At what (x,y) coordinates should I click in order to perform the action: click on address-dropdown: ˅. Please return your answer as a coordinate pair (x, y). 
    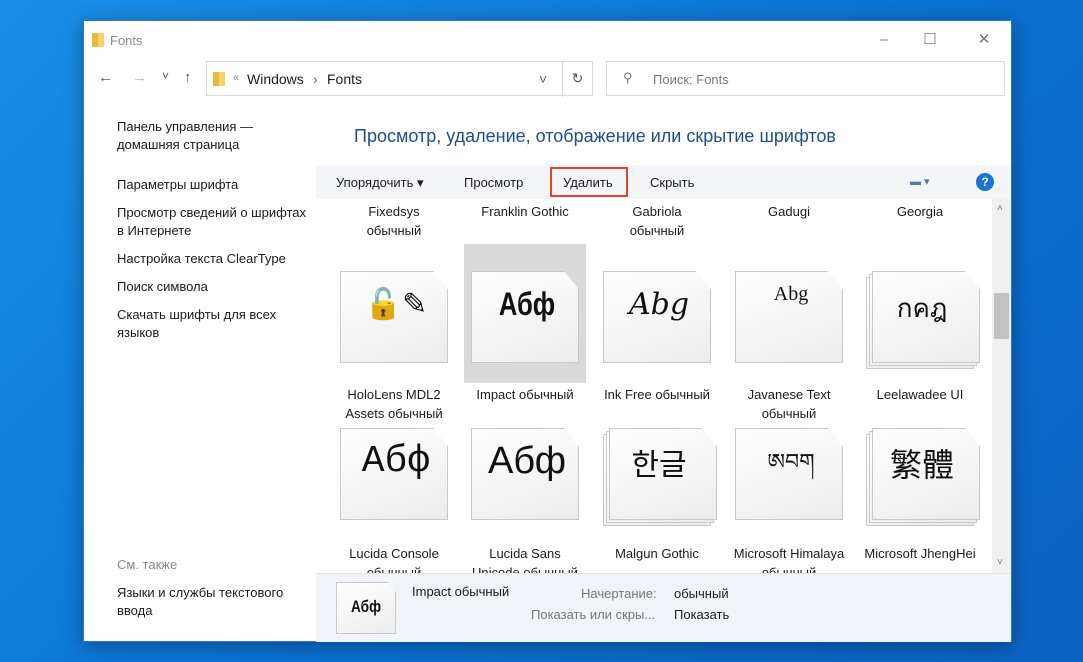
    Looking at the image, I should click on (543, 79).